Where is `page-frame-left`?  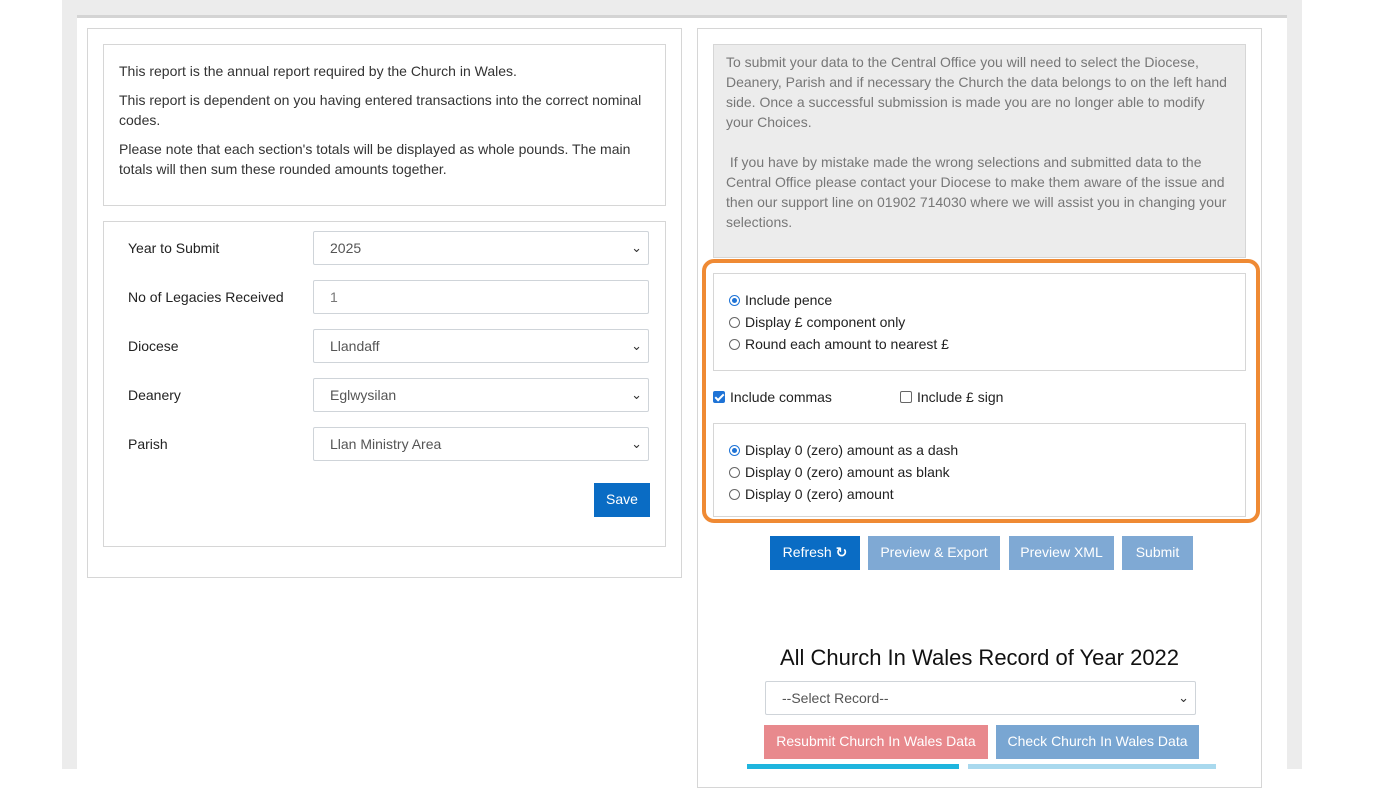
page-frame-left is located at coordinates (69, 384).